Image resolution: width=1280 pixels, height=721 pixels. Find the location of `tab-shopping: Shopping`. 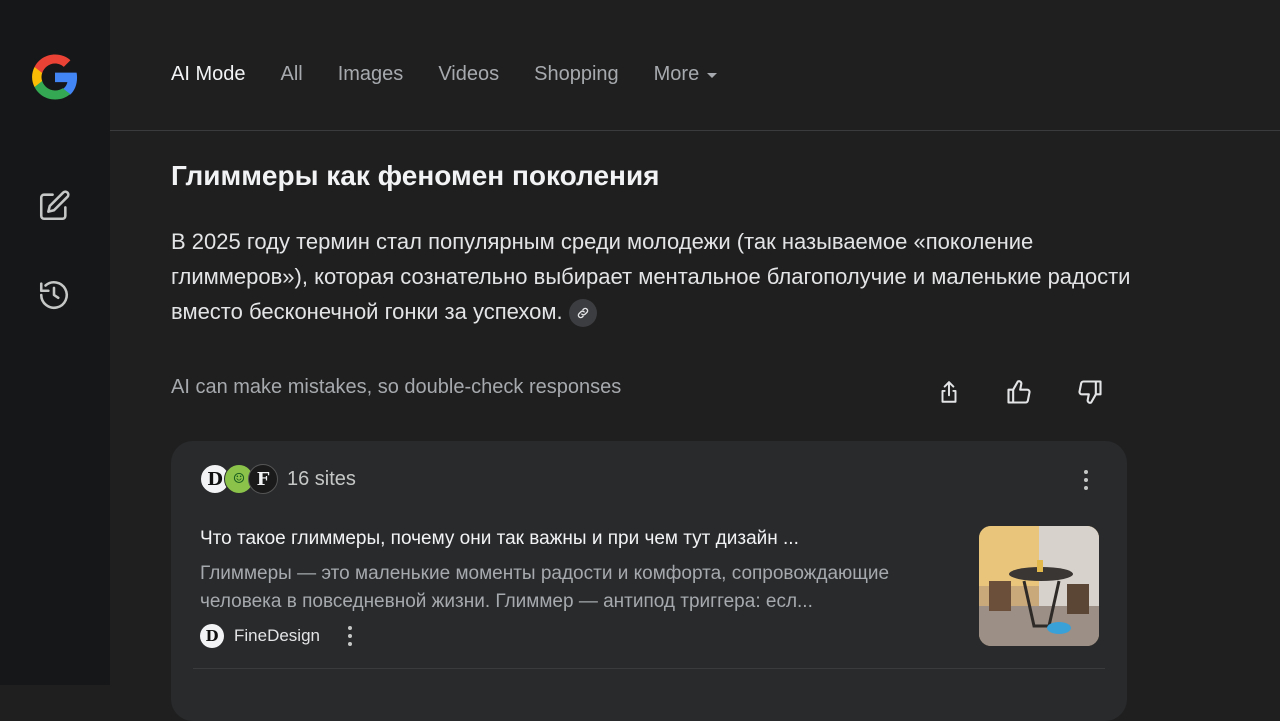

tab-shopping: Shopping is located at coordinates (576, 74).